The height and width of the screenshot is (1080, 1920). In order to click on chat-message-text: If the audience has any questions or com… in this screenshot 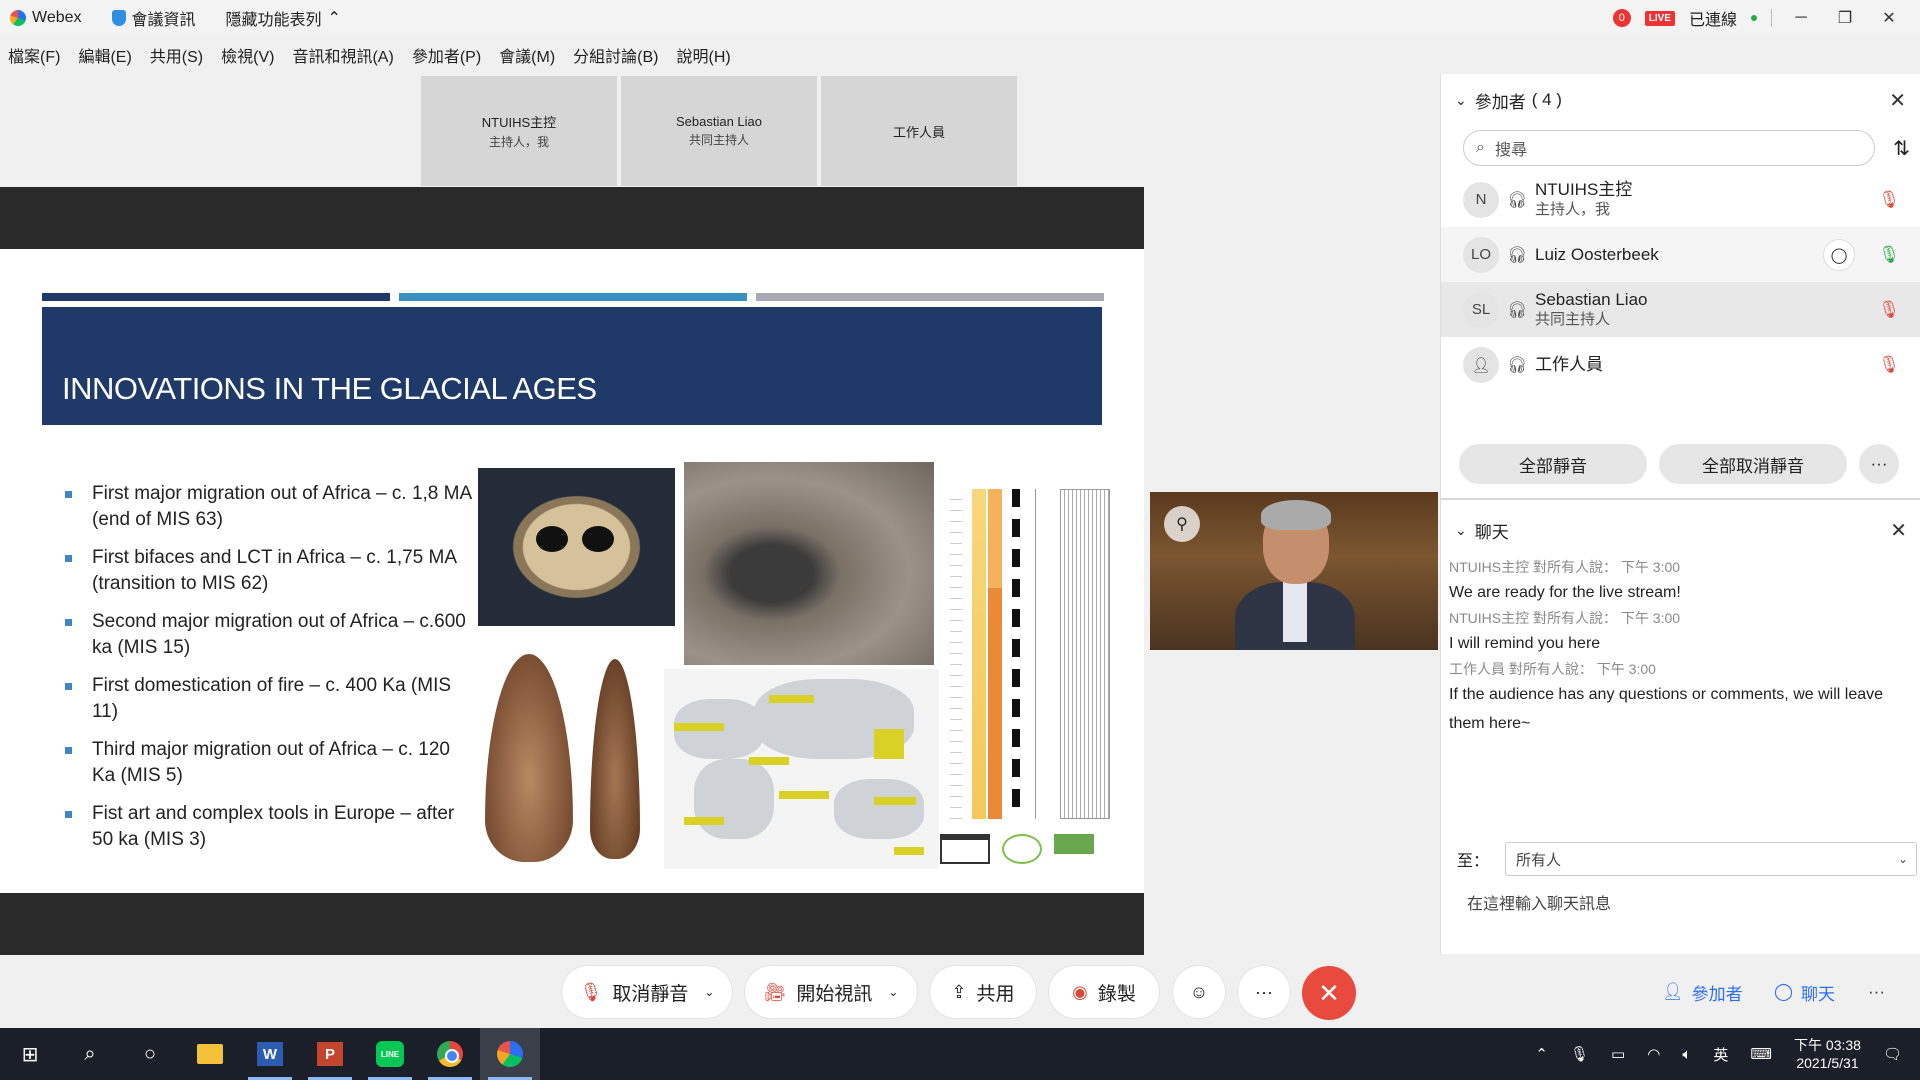, I will do `click(1666, 709)`.